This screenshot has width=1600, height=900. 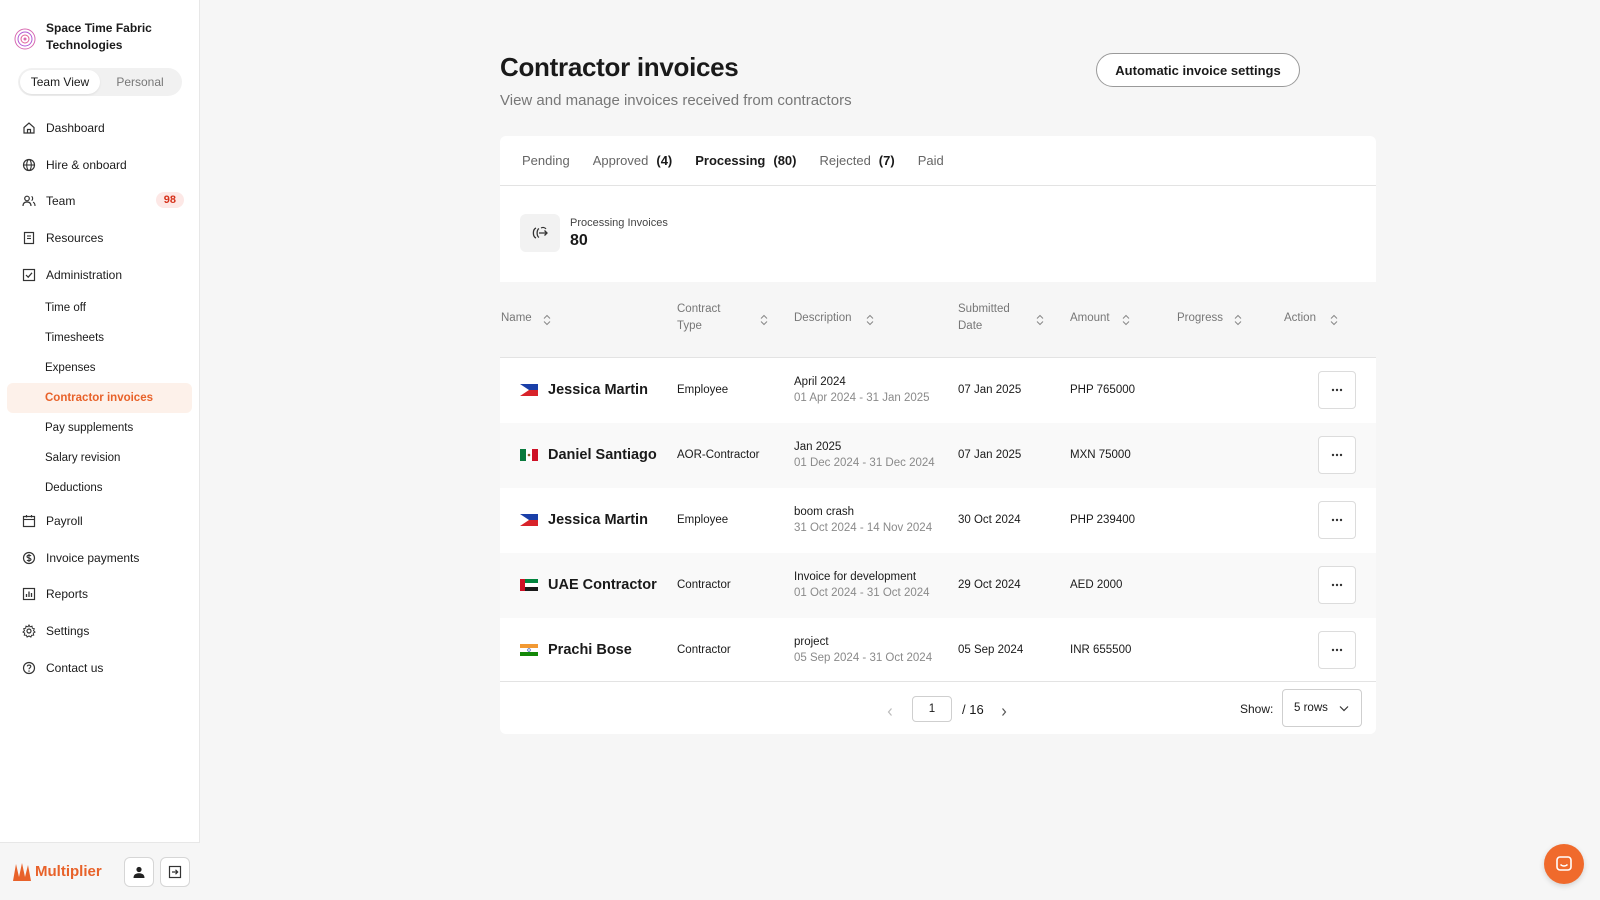 What do you see at coordinates (29, 668) in the screenshot?
I see `help-circle-icon` at bounding box center [29, 668].